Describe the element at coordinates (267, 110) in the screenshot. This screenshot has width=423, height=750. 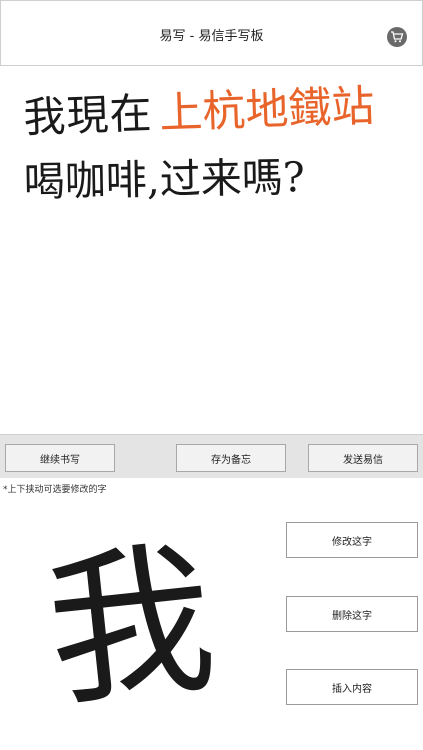
I see `handwritten-line-1-orange: 上杭地鐵站` at that location.